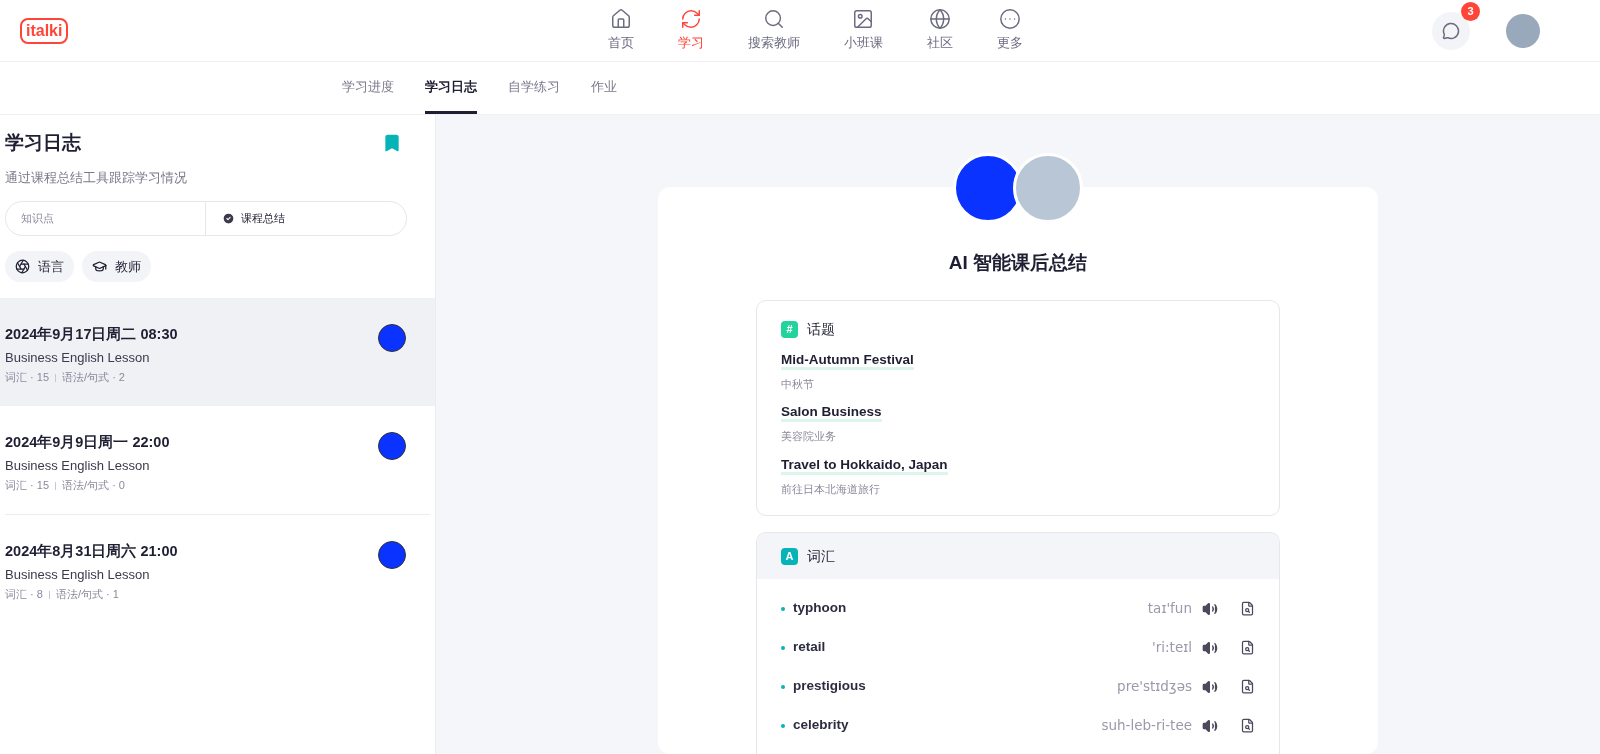  Describe the element at coordinates (789, 556) in the screenshot. I see `section-badge: A` at that location.